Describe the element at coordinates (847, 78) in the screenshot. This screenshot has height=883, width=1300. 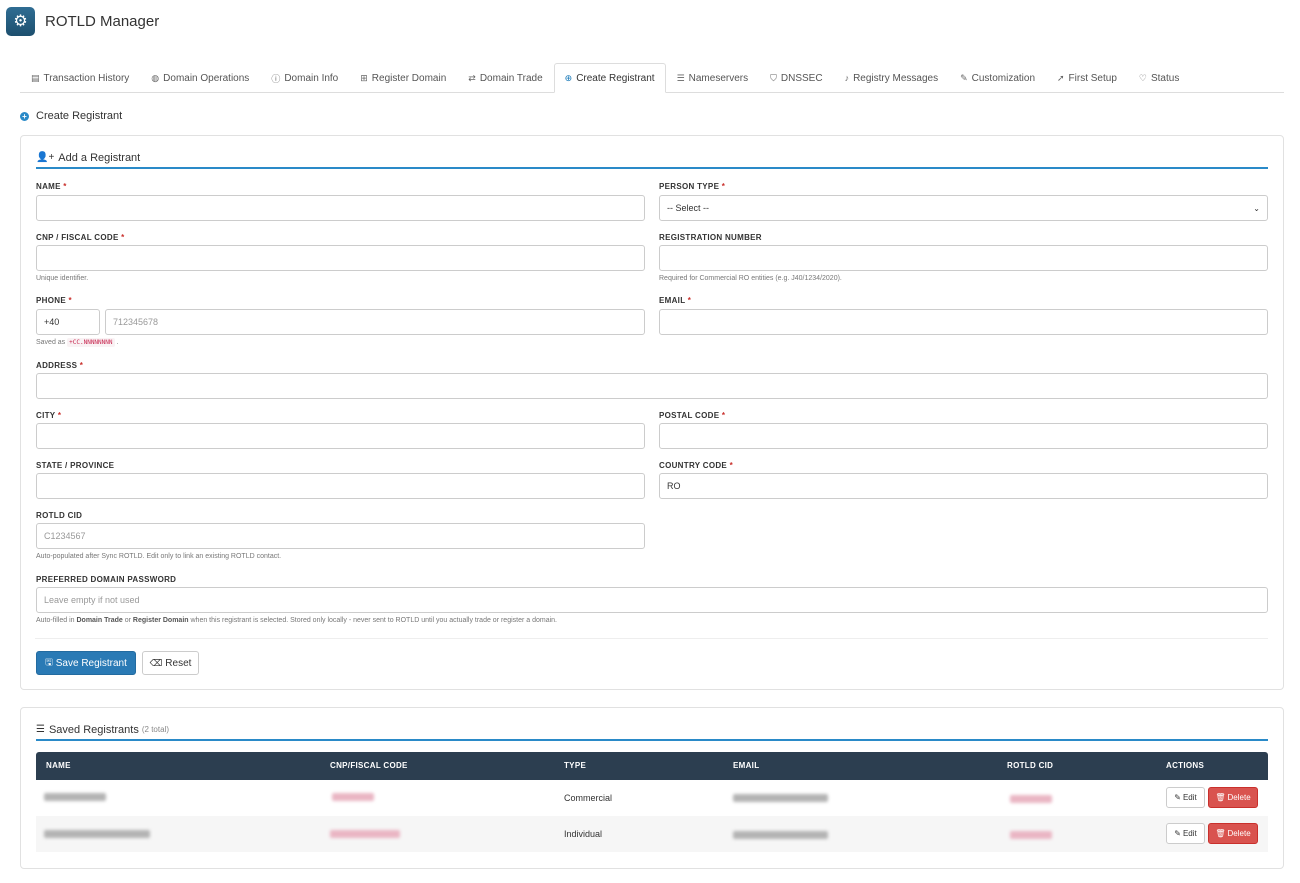
I see `bell-icon: ♪` at that location.